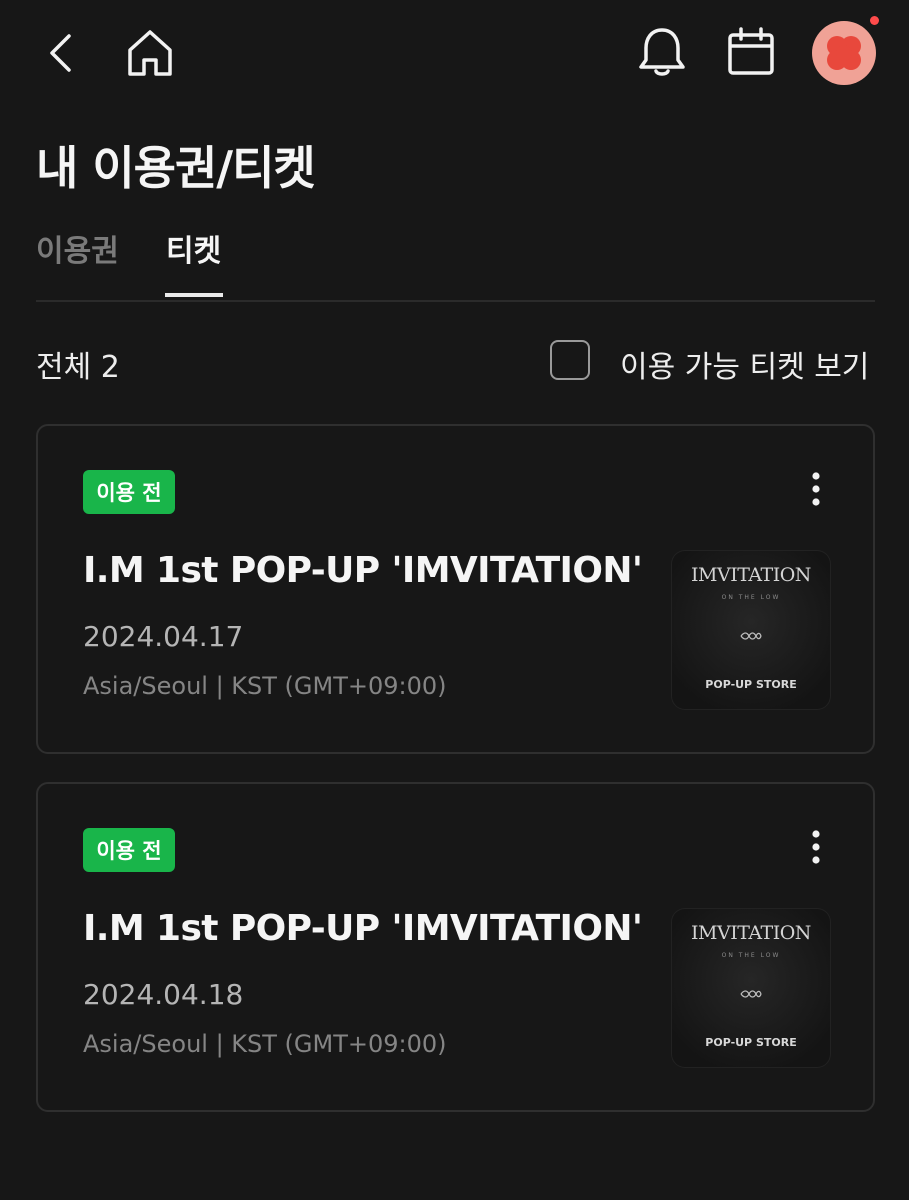  I want to click on home-icon, so click(150, 53).